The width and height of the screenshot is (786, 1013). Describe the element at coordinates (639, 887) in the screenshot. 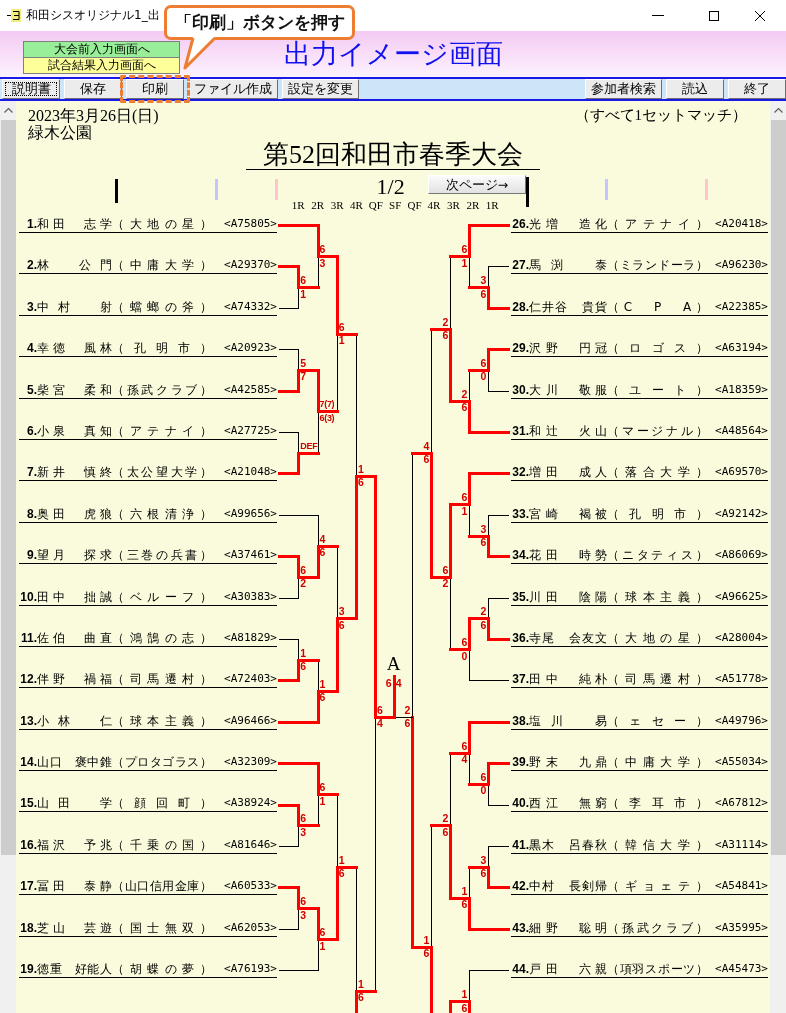

I see `player-entry: 42.中村 長剣帰（ギョェテ） <A54841>` at that location.